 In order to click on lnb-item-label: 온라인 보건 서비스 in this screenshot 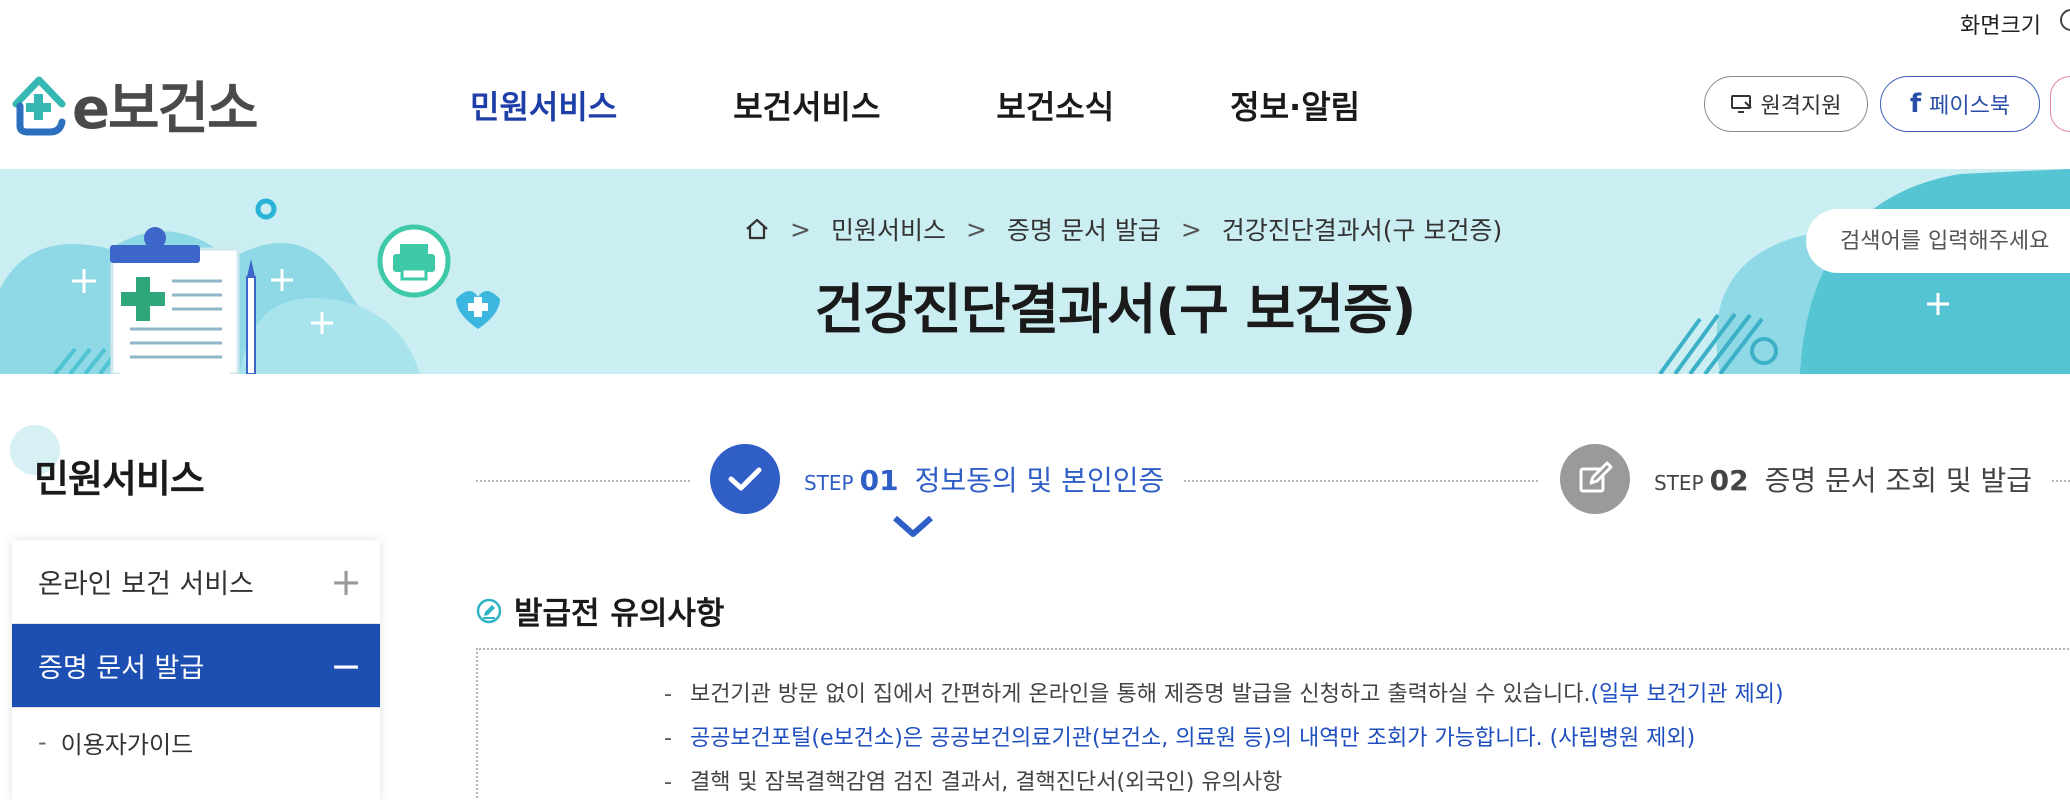, I will do `click(146, 584)`.